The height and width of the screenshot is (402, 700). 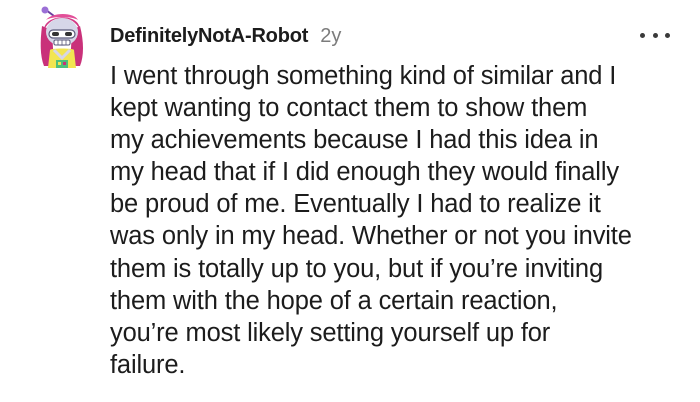 I want to click on more-options-button, so click(x=655, y=35).